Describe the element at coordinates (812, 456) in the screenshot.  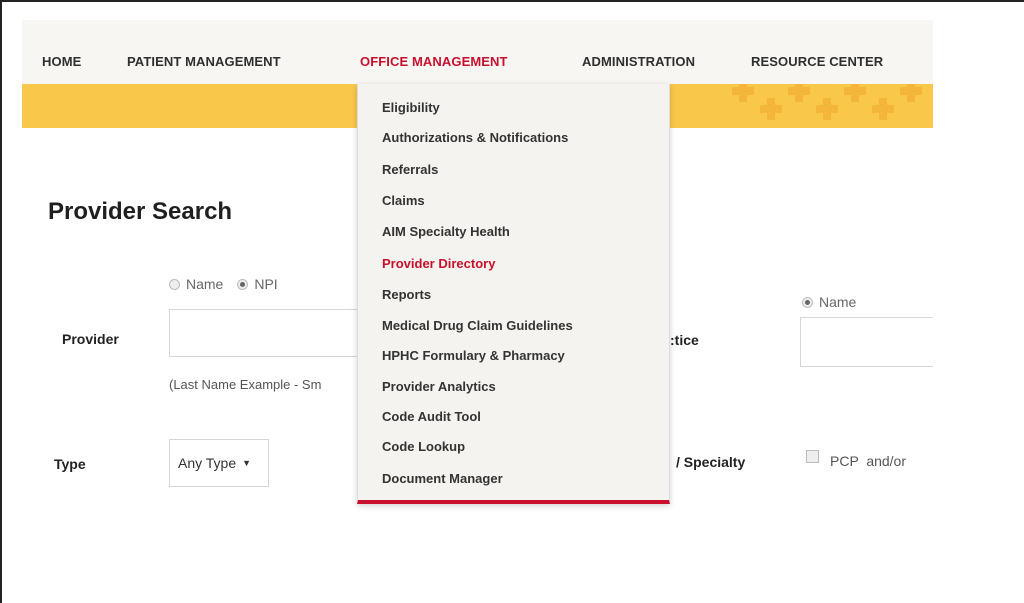
I see `pcp-checkbox` at that location.